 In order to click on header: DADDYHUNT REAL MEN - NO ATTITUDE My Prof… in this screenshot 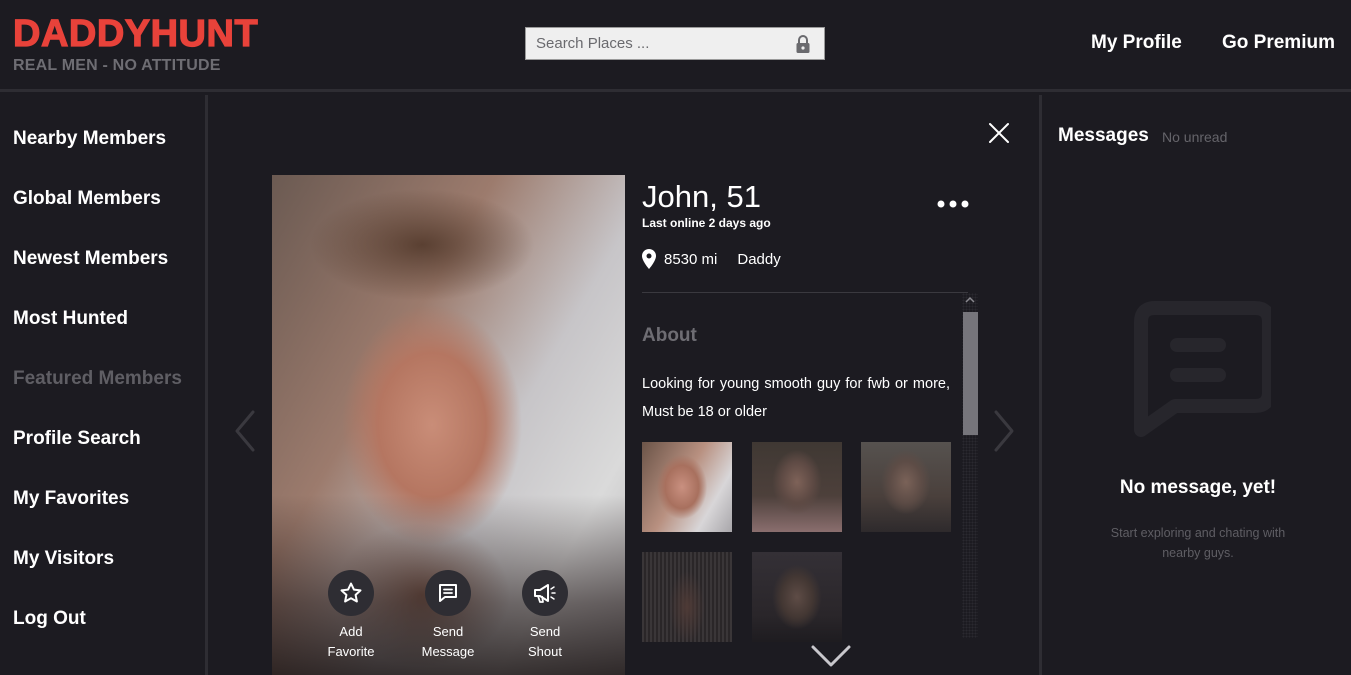, I will do `click(675, 46)`.